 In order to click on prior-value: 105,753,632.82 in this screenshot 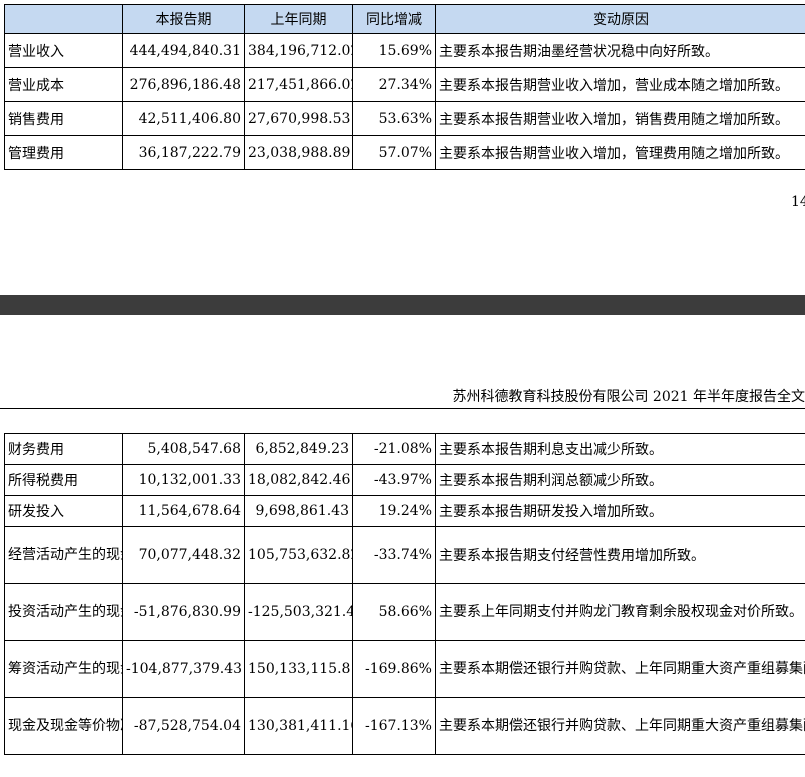, I will do `click(298, 555)`.